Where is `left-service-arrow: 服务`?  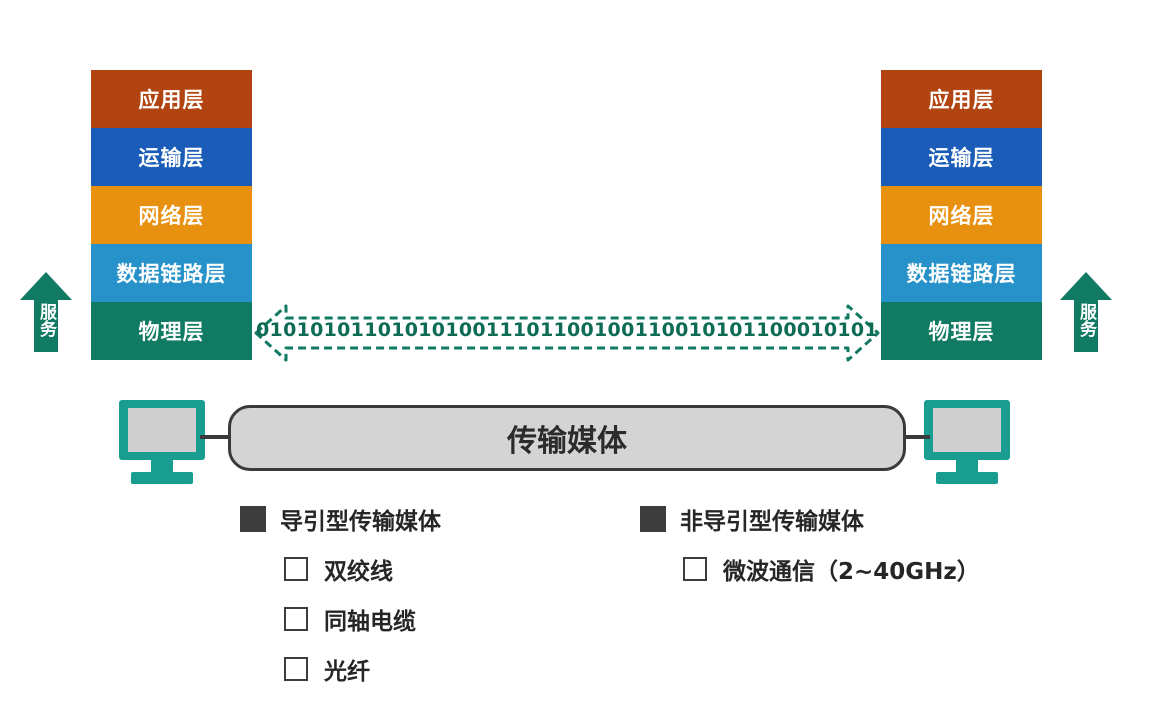
left-service-arrow: 服务 is located at coordinates (46, 312).